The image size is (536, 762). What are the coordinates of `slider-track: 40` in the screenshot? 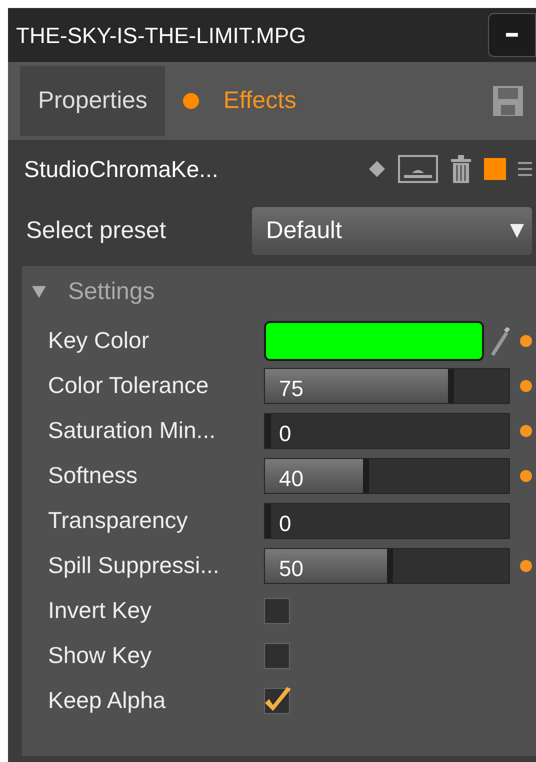 It's located at (387, 476).